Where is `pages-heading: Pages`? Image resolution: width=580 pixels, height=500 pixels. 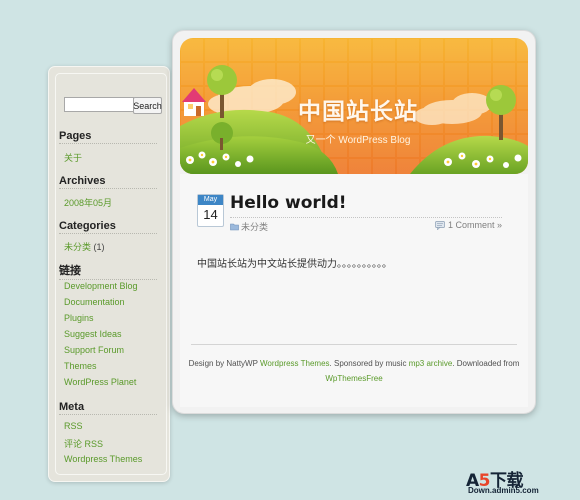 pages-heading: Pages is located at coordinates (108, 137).